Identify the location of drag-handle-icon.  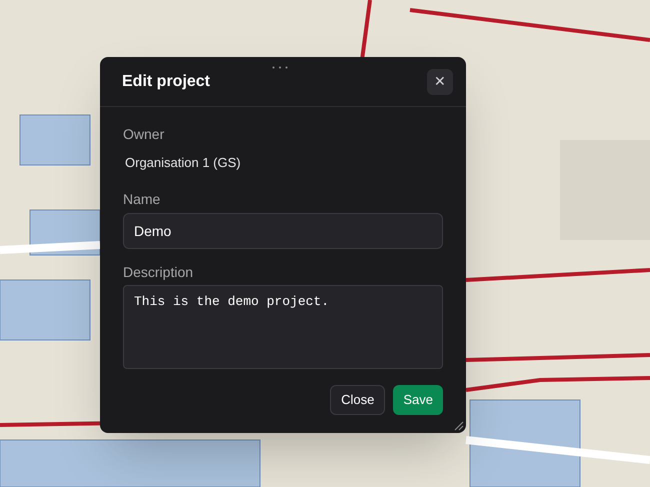
(280, 67).